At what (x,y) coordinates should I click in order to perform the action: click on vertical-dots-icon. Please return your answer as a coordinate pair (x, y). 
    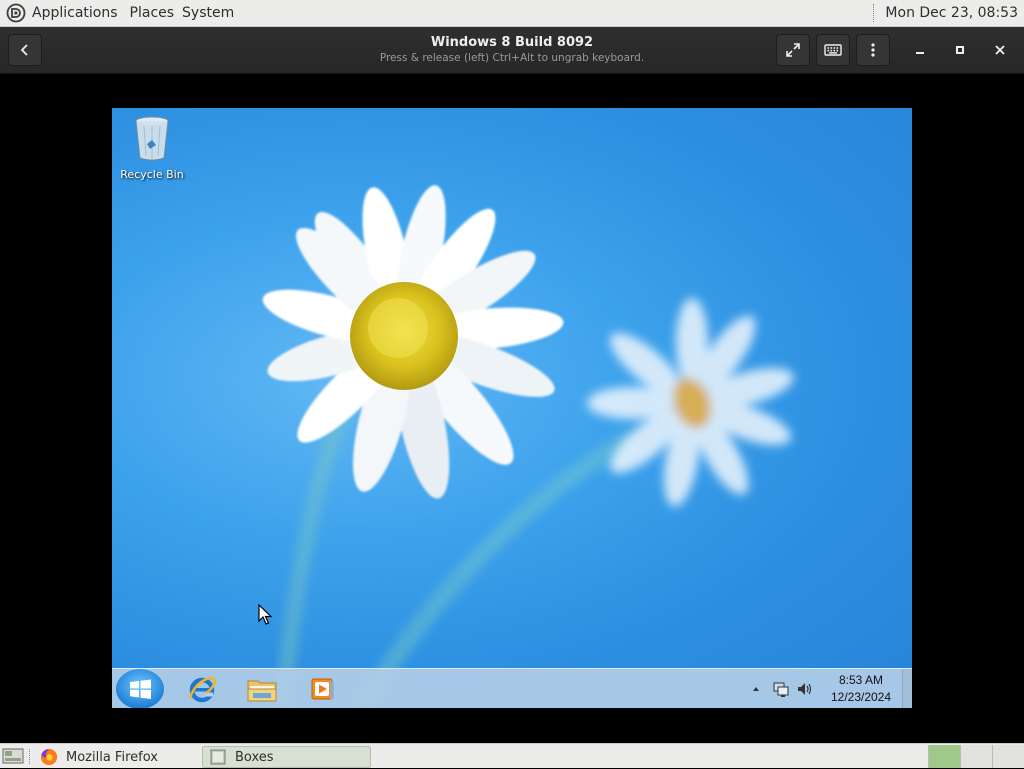
    Looking at the image, I should click on (873, 50).